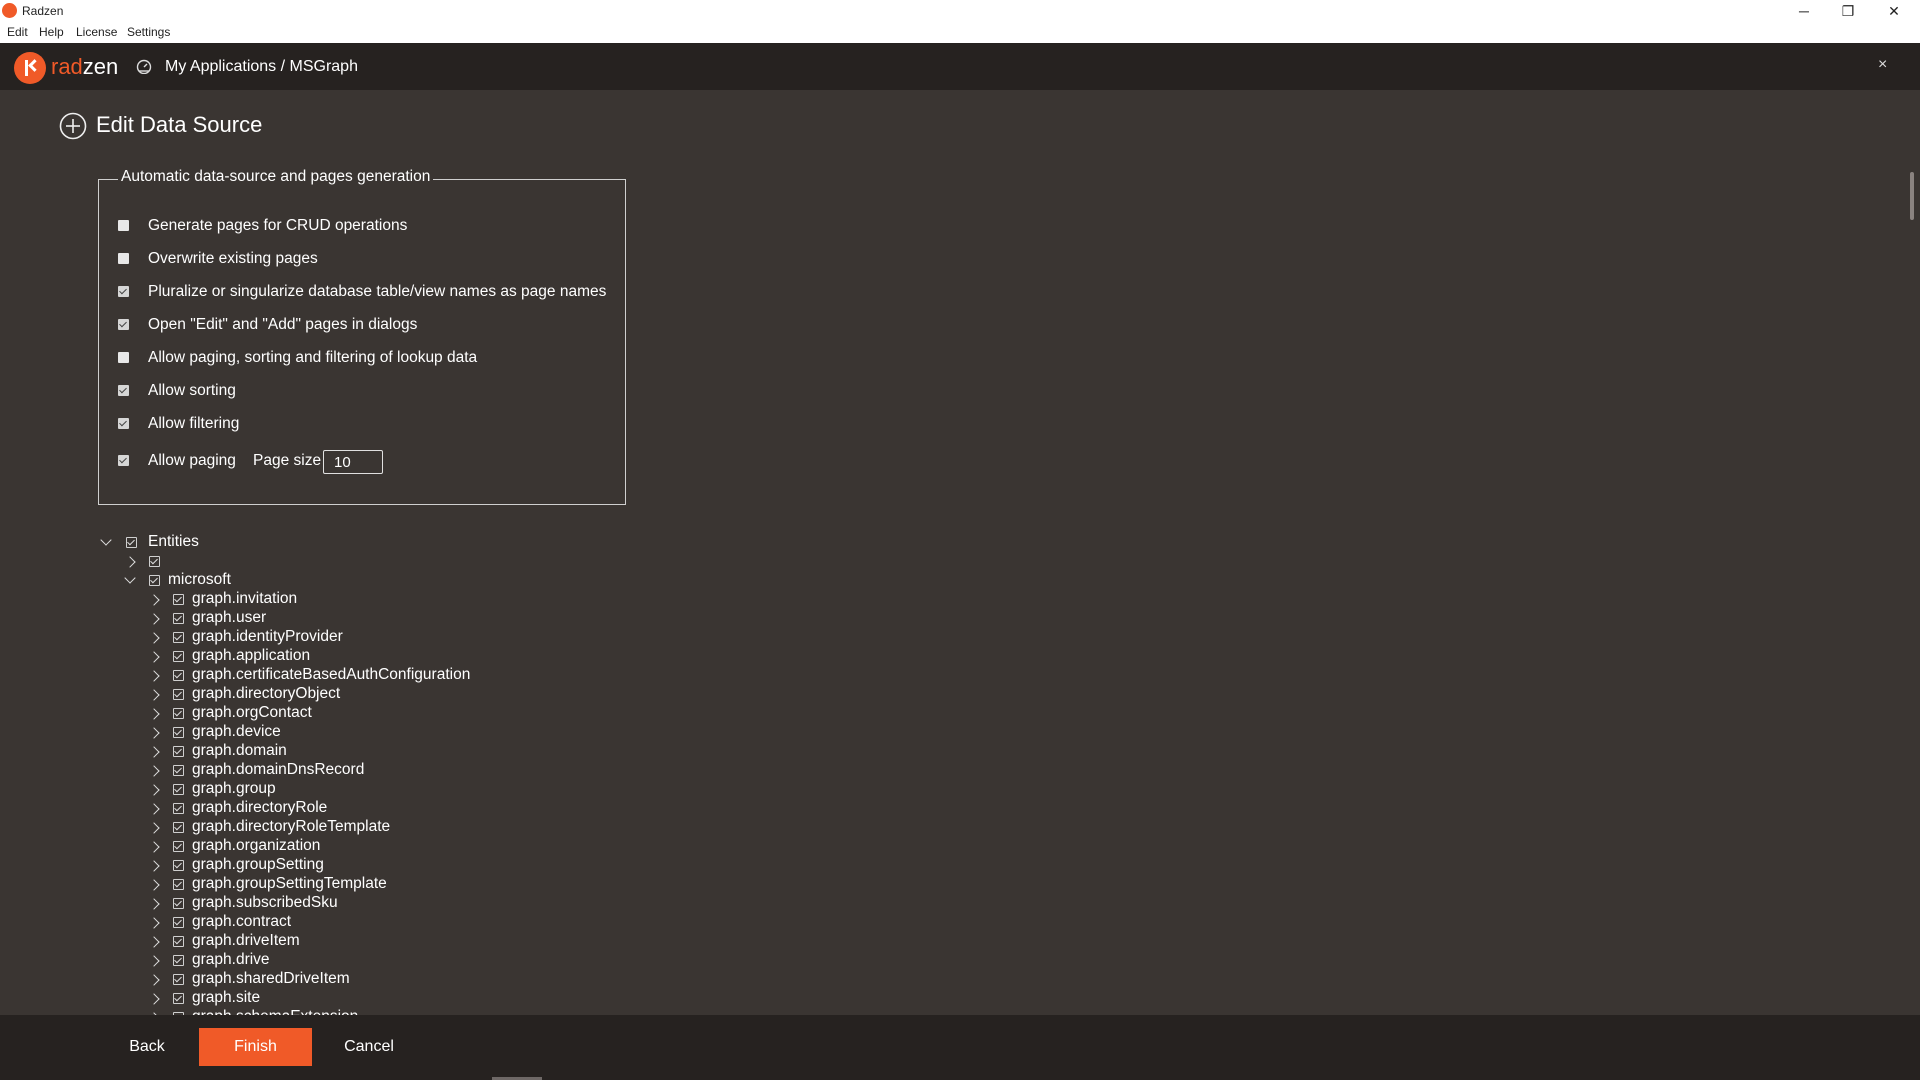  I want to click on back-button: Back, so click(147, 1047).